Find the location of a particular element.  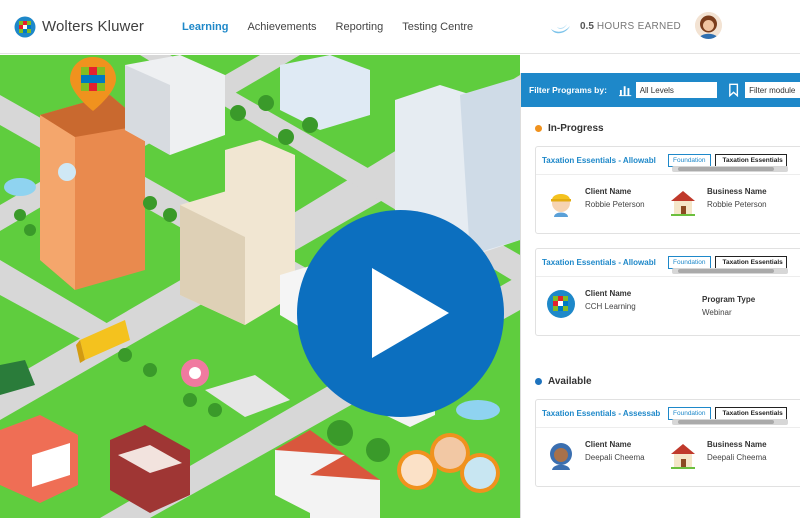

filter-label: Filter Programs by: is located at coordinates (568, 90).